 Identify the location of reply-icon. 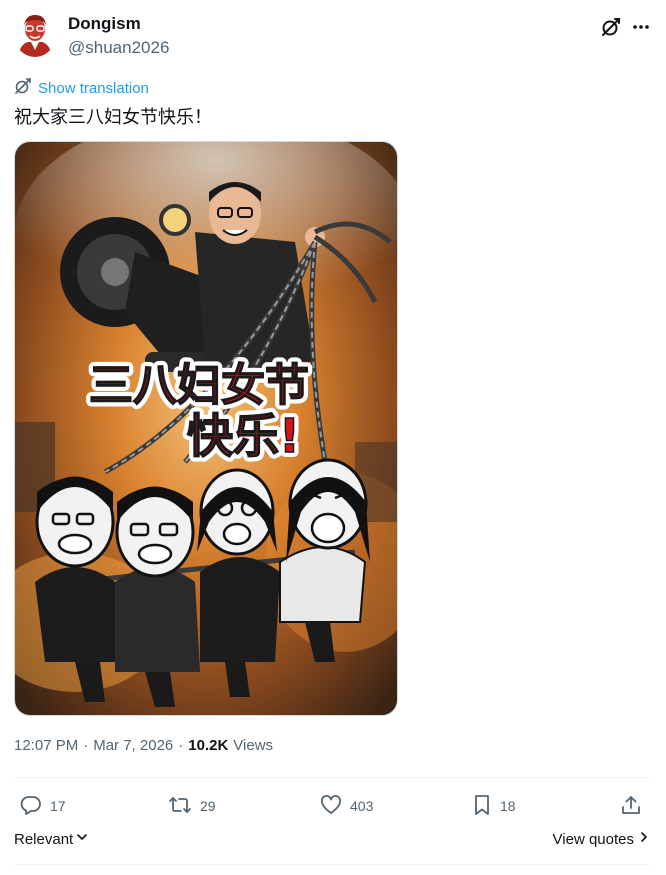
(31, 806).